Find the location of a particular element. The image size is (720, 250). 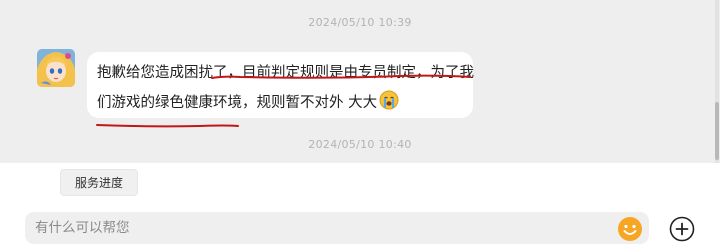

crying-emoji-icon is located at coordinates (389, 102).